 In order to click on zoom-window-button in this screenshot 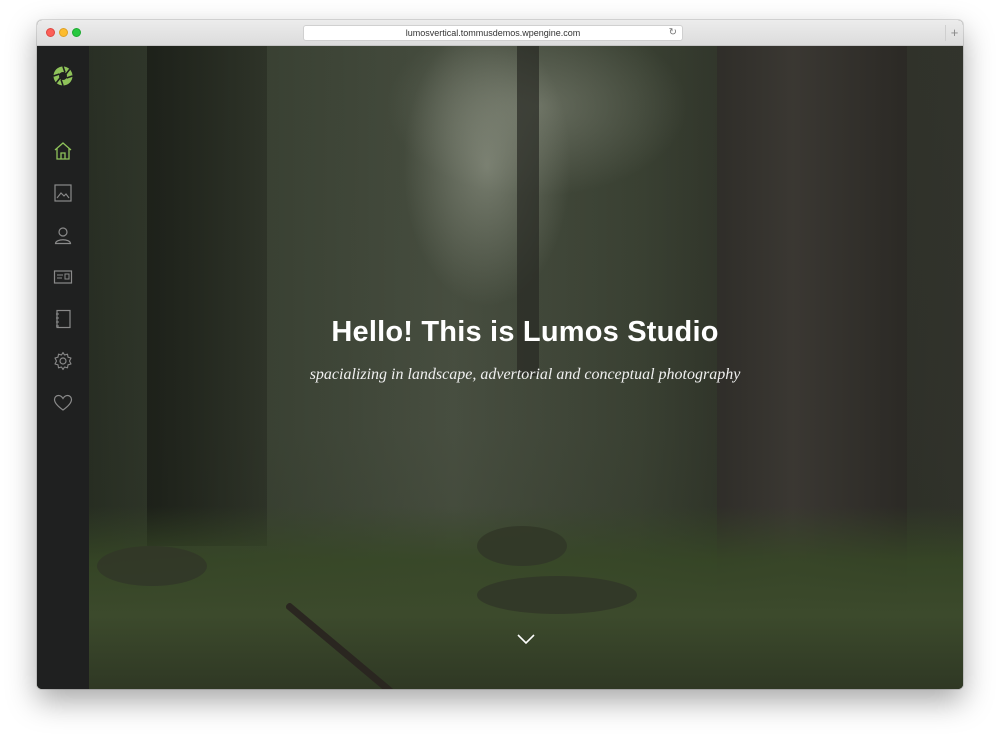, I will do `click(76, 32)`.